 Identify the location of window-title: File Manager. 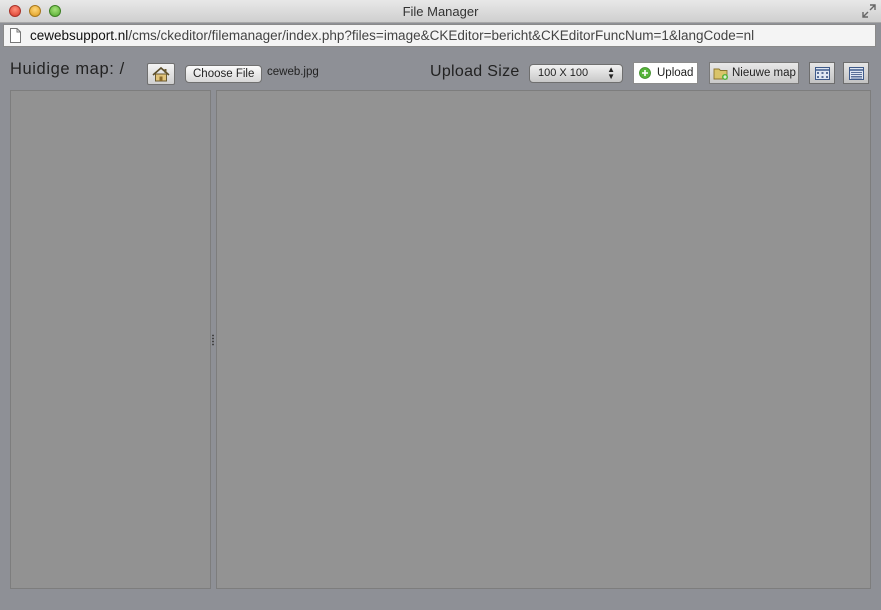
(440, 11).